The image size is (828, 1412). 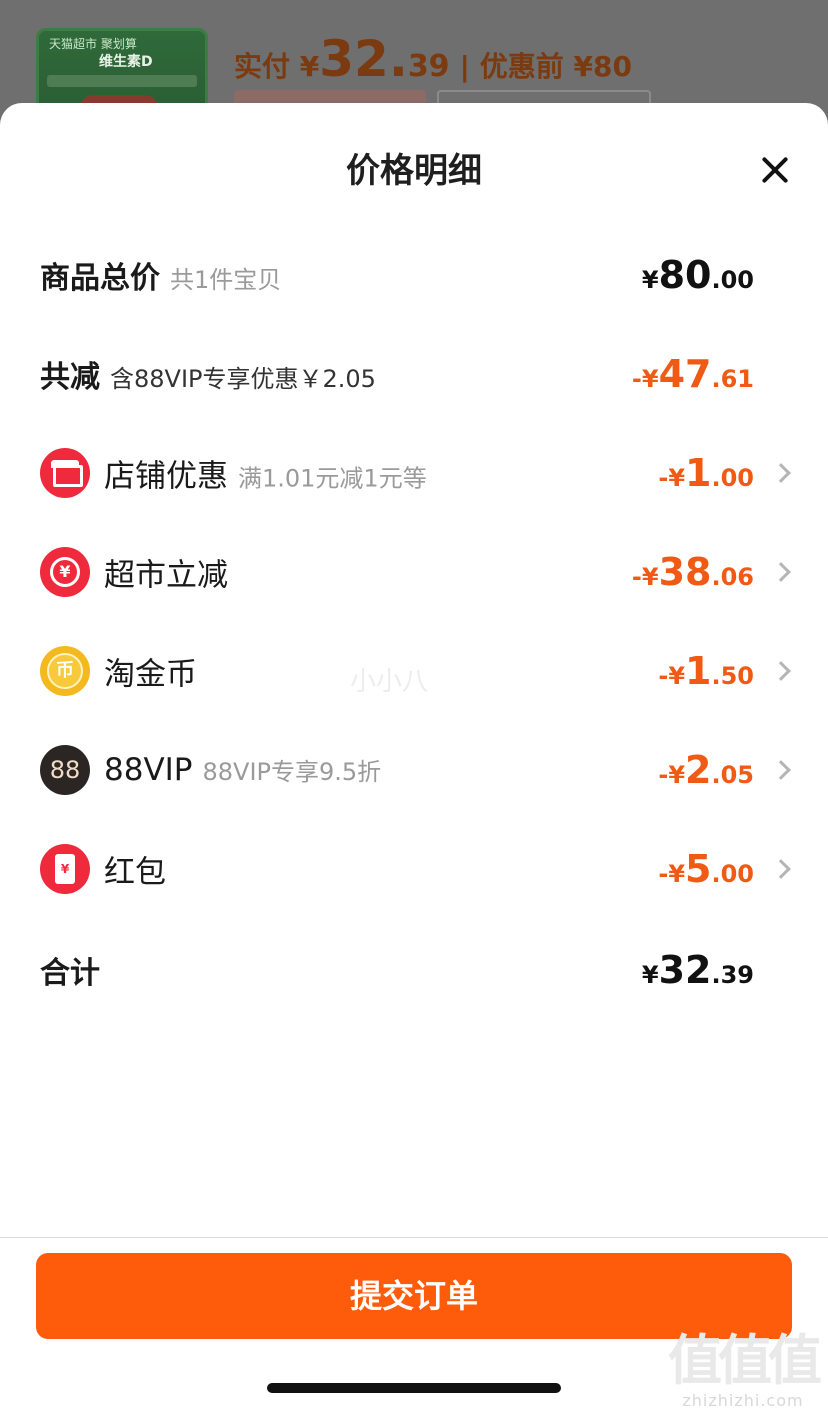 What do you see at coordinates (65, 473) in the screenshot?
I see `store-icon` at bounding box center [65, 473].